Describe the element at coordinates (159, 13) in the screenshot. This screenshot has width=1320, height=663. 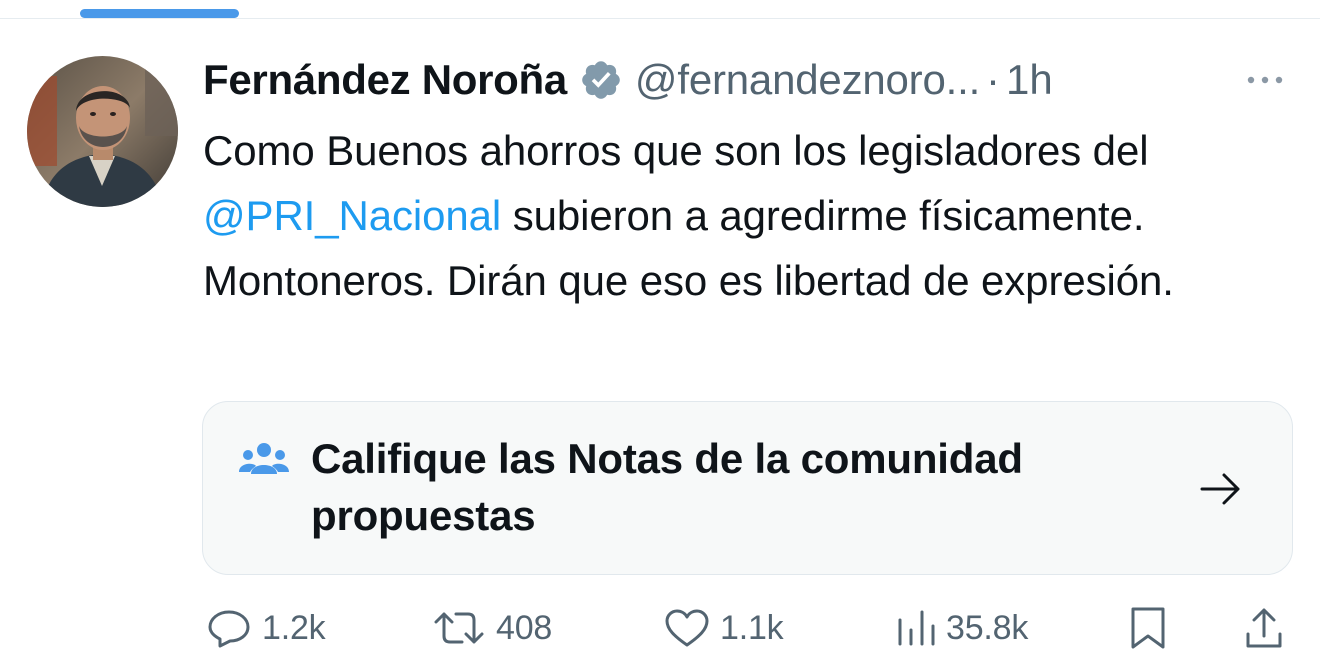
I see `active-tab-indicator` at that location.